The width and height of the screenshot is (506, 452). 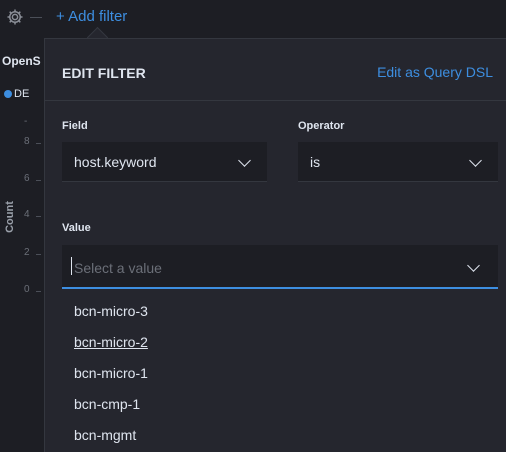 What do you see at coordinates (27, 252) in the screenshot?
I see `y-tick: 2` at bounding box center [27, 252].